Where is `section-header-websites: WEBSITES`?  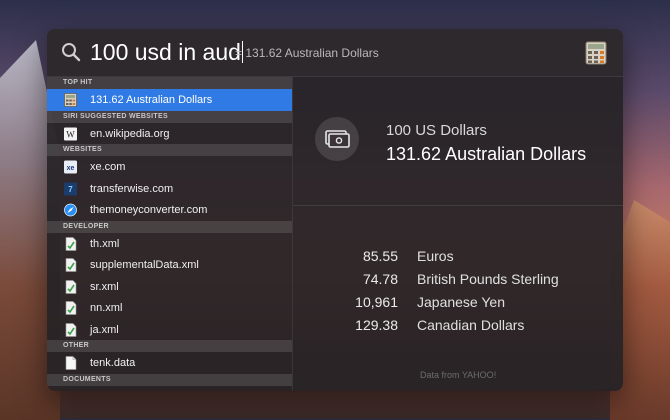
section-header-websites: WEBSITES is located at coordinates (169, 150).